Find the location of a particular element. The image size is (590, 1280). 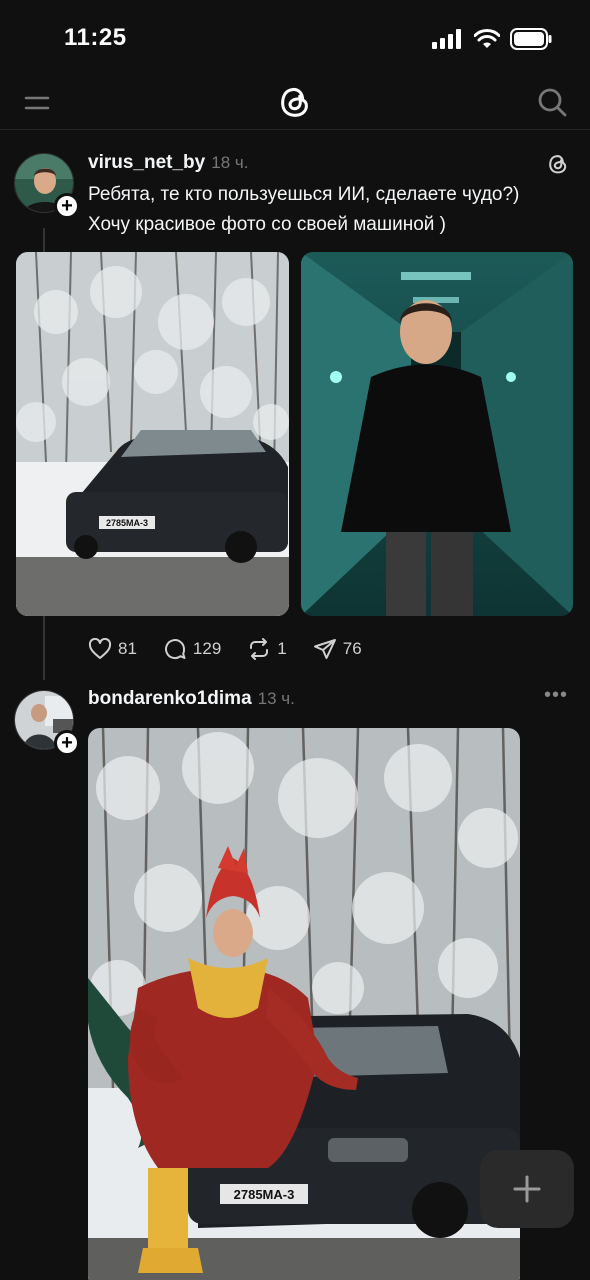

send-icon is located at coordinates (324, 649).